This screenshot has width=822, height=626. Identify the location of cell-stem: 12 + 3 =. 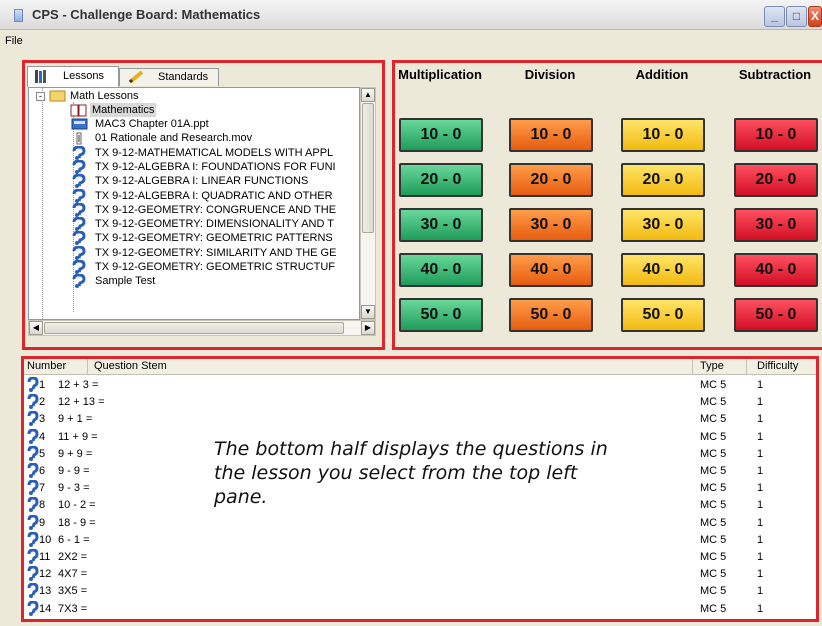
(78, 385).